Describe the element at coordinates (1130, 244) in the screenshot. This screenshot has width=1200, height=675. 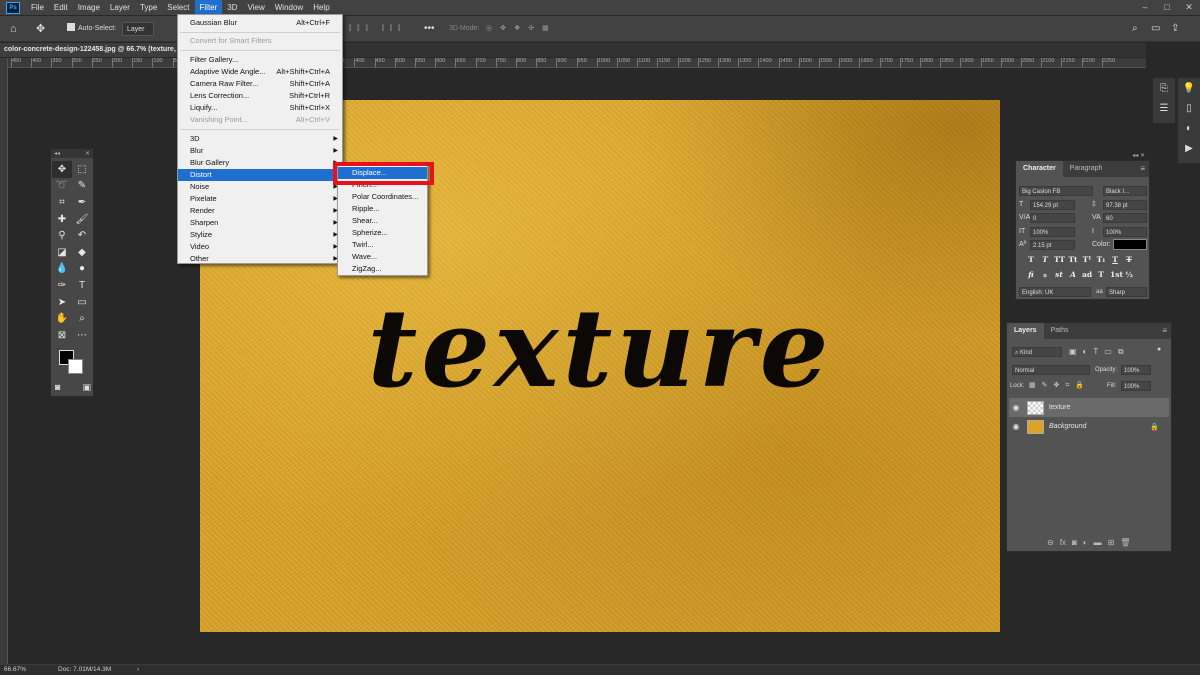
I see `text-color-swatch` at that location.